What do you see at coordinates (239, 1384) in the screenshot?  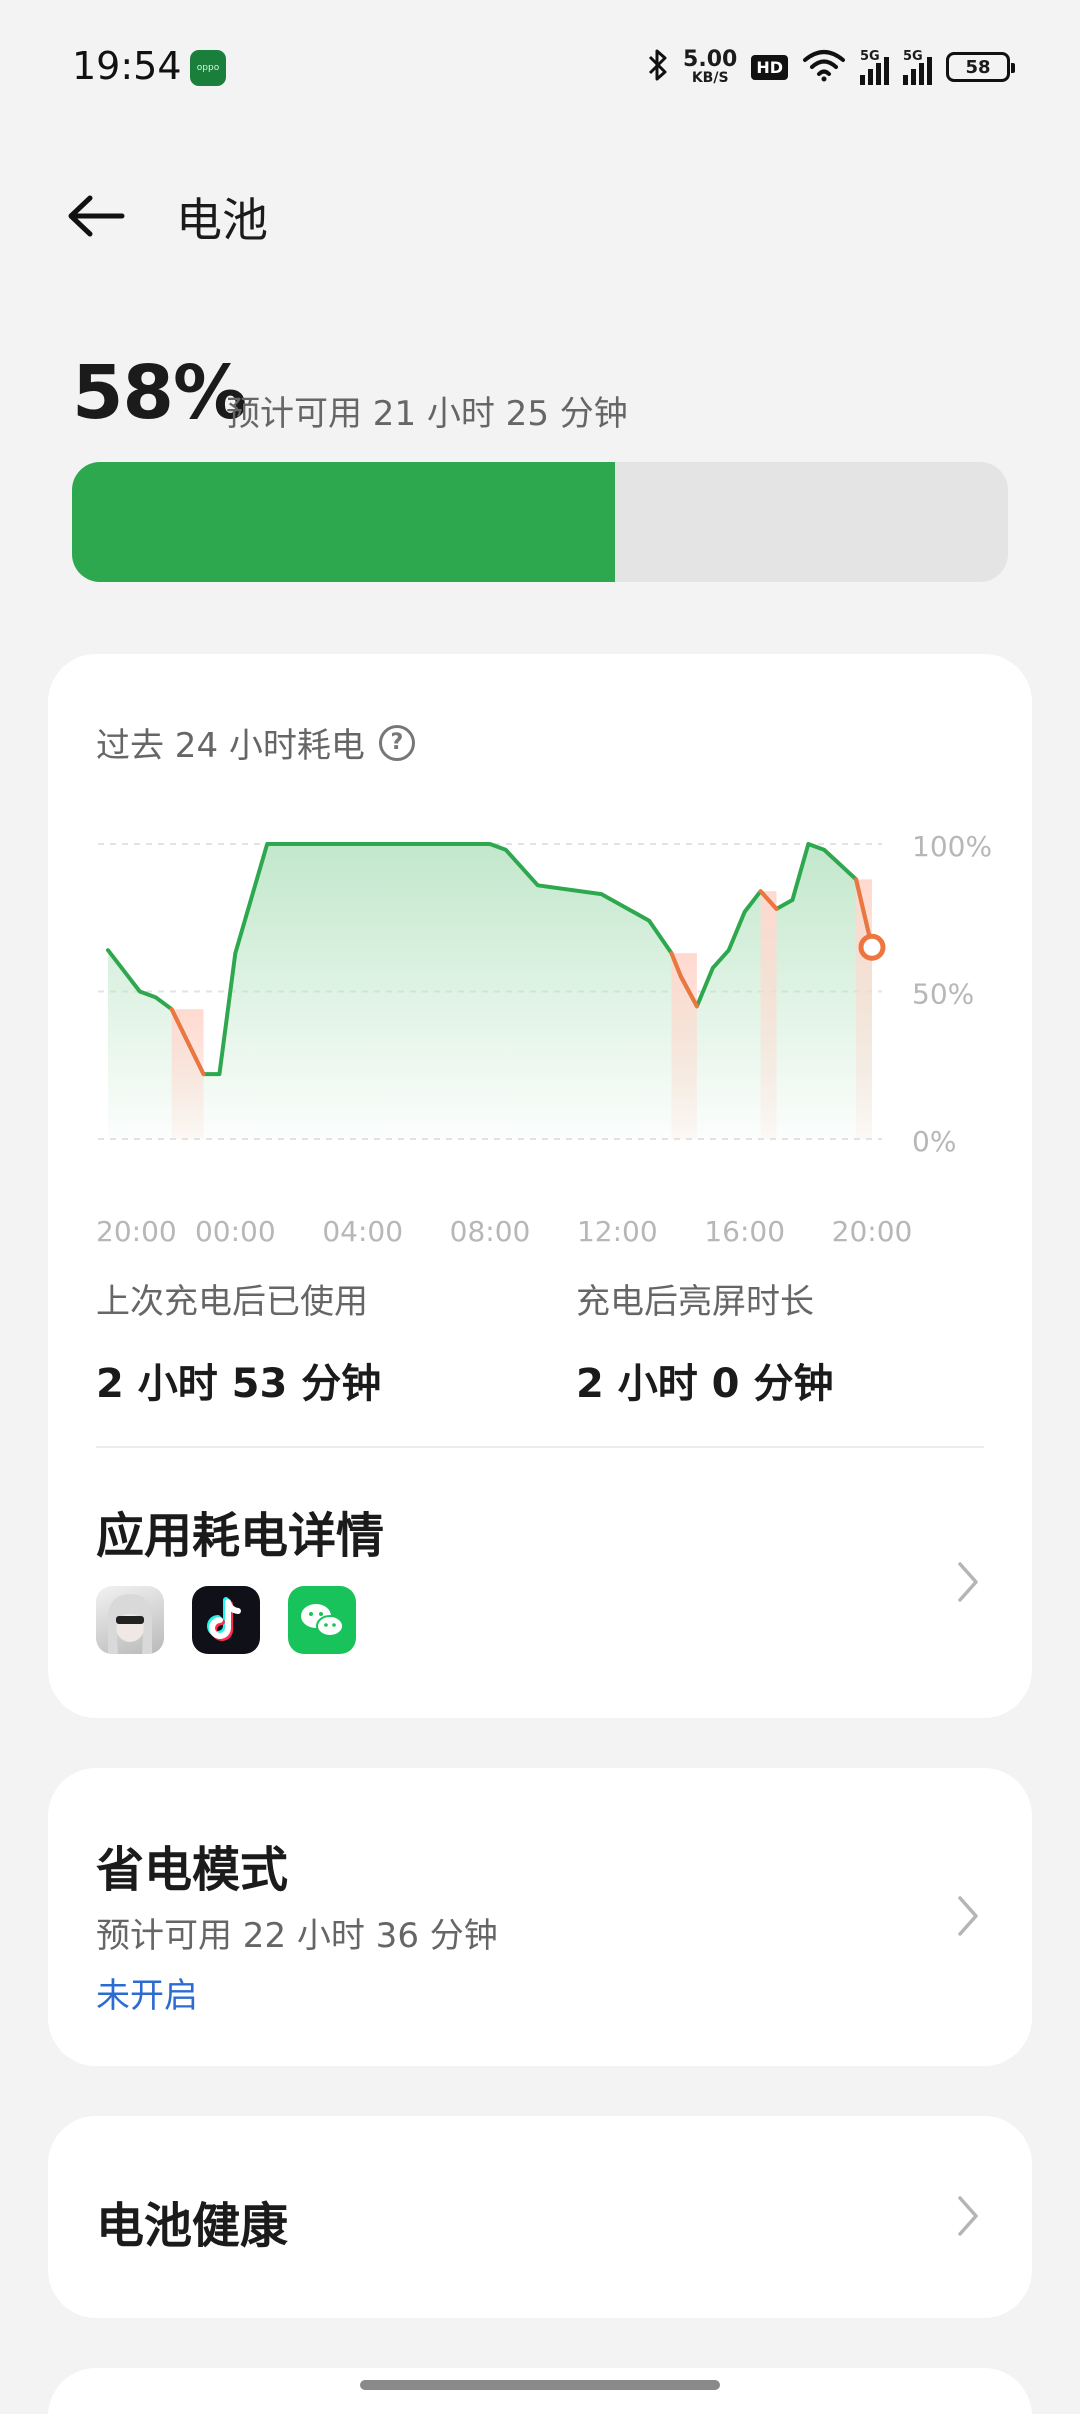 I see `since-charge-value: 2 小时 53 分钟` at bounding box center [239, 1384].